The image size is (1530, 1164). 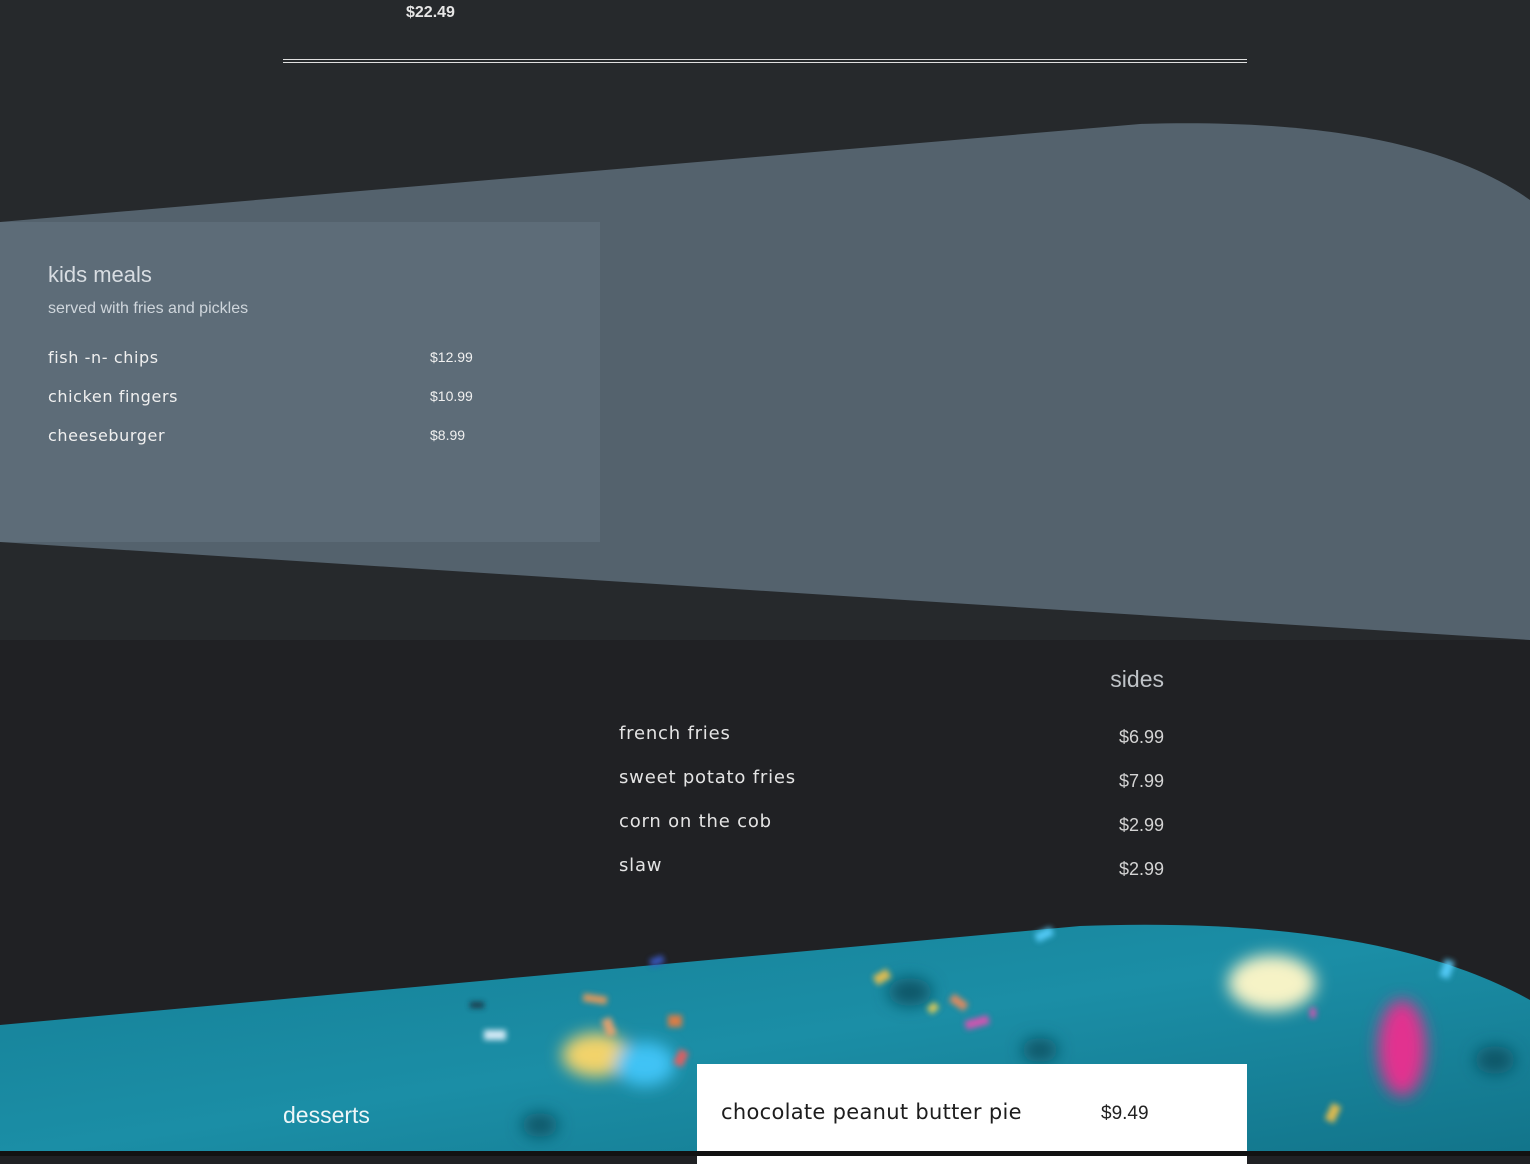 I want to click on viewport-bottom-edge, so click(x=765, y=1153).